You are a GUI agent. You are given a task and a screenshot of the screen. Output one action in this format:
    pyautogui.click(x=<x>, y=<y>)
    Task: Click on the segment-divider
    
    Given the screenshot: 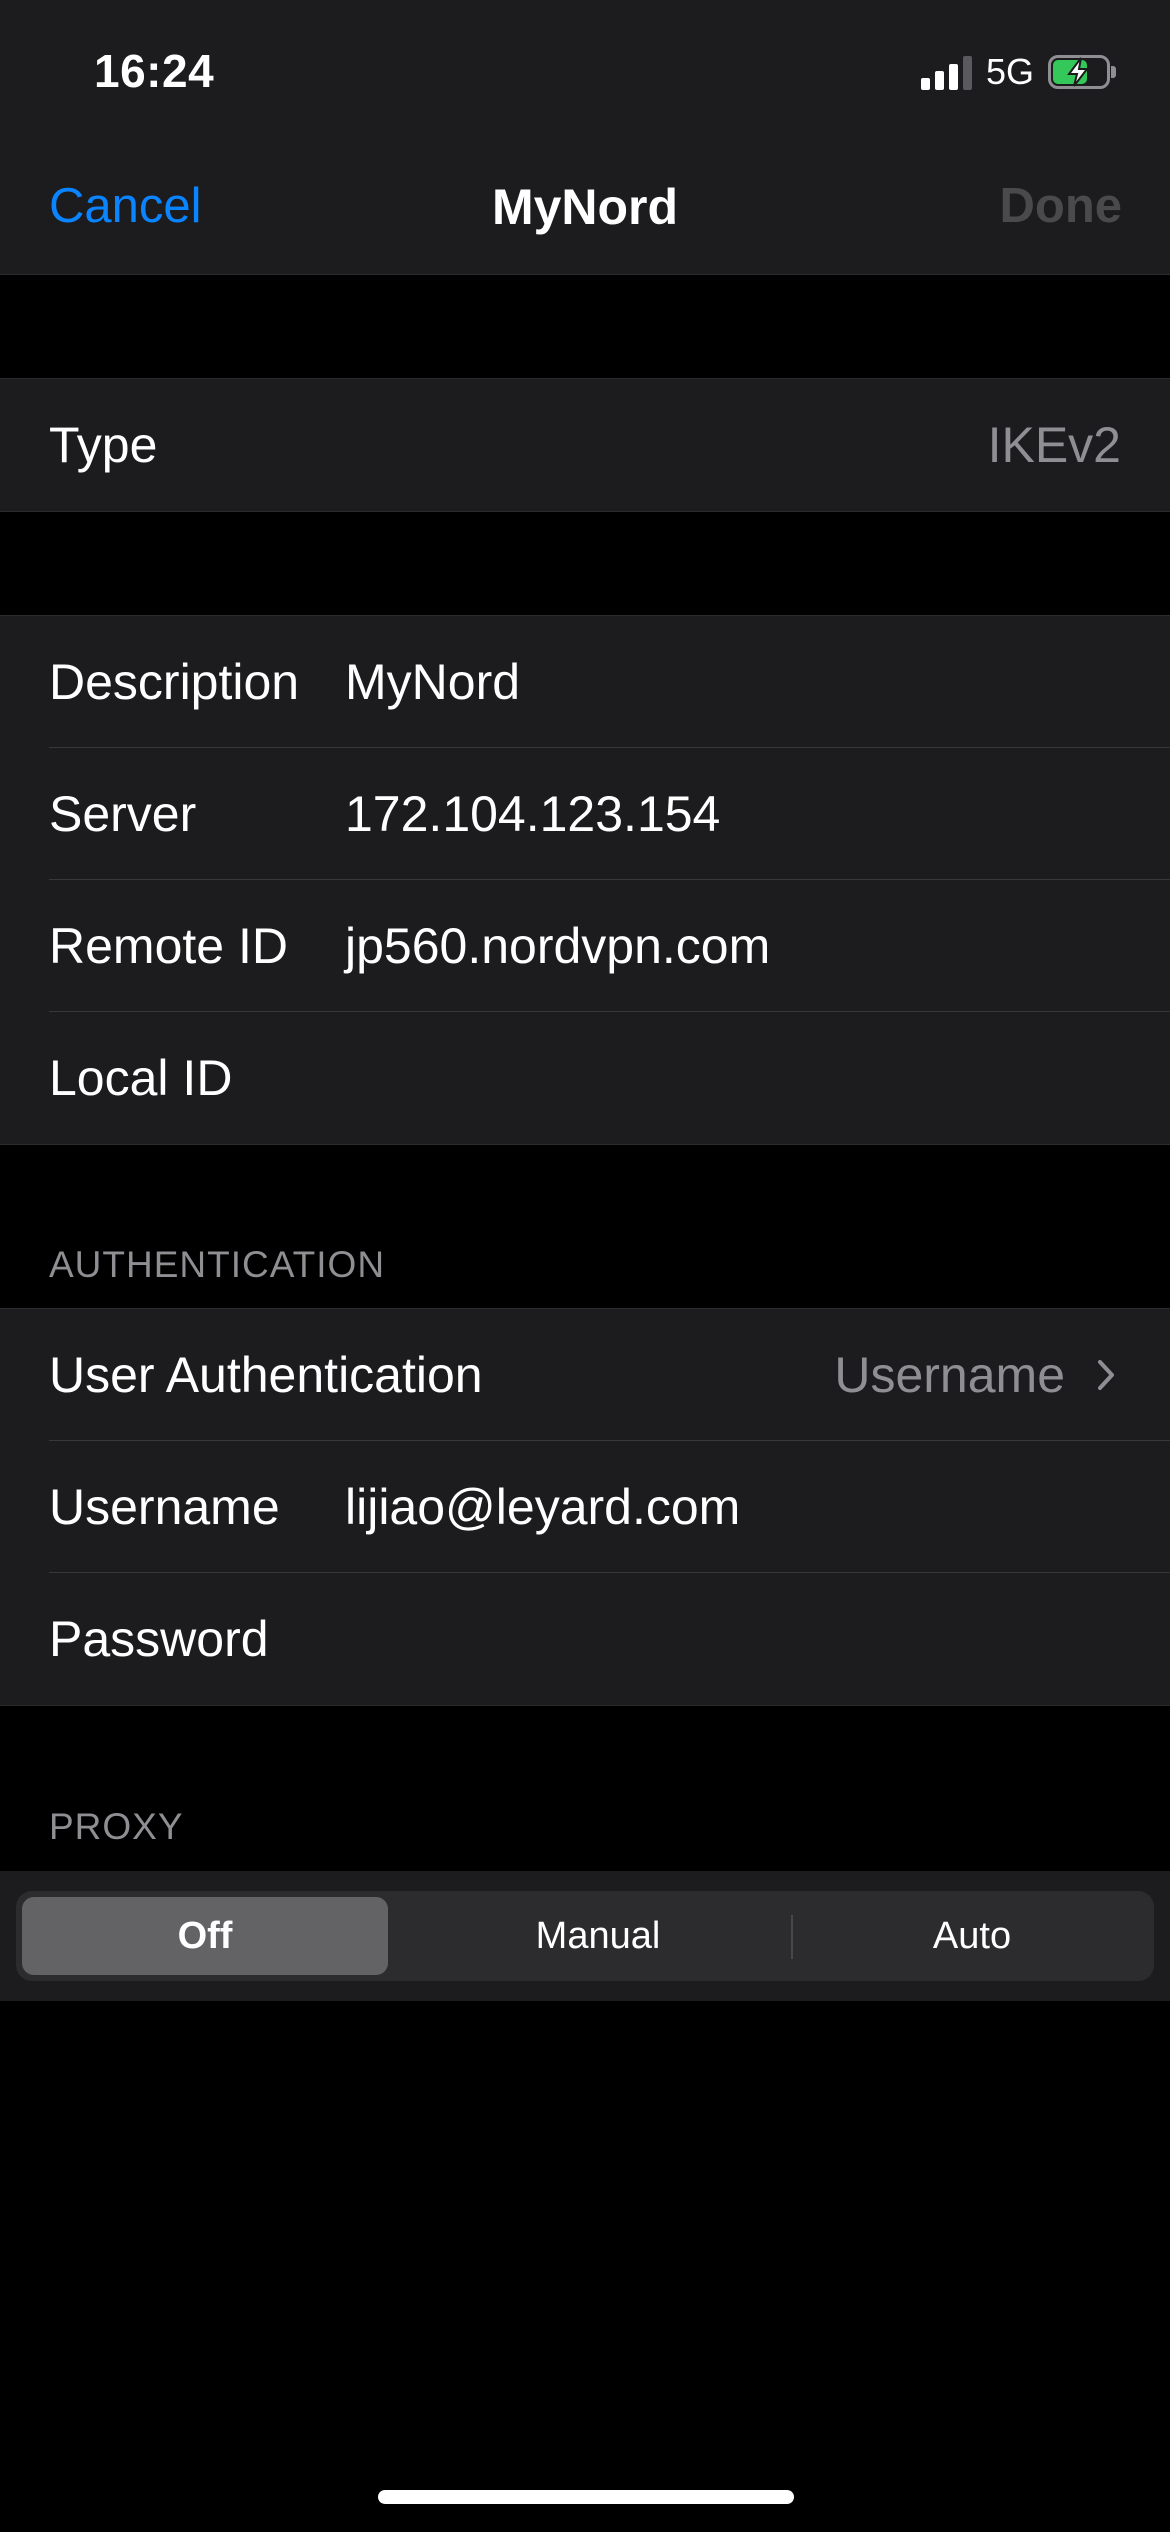 What is the action you would take?
    pyautogui.click(x=792, y=1937)
    